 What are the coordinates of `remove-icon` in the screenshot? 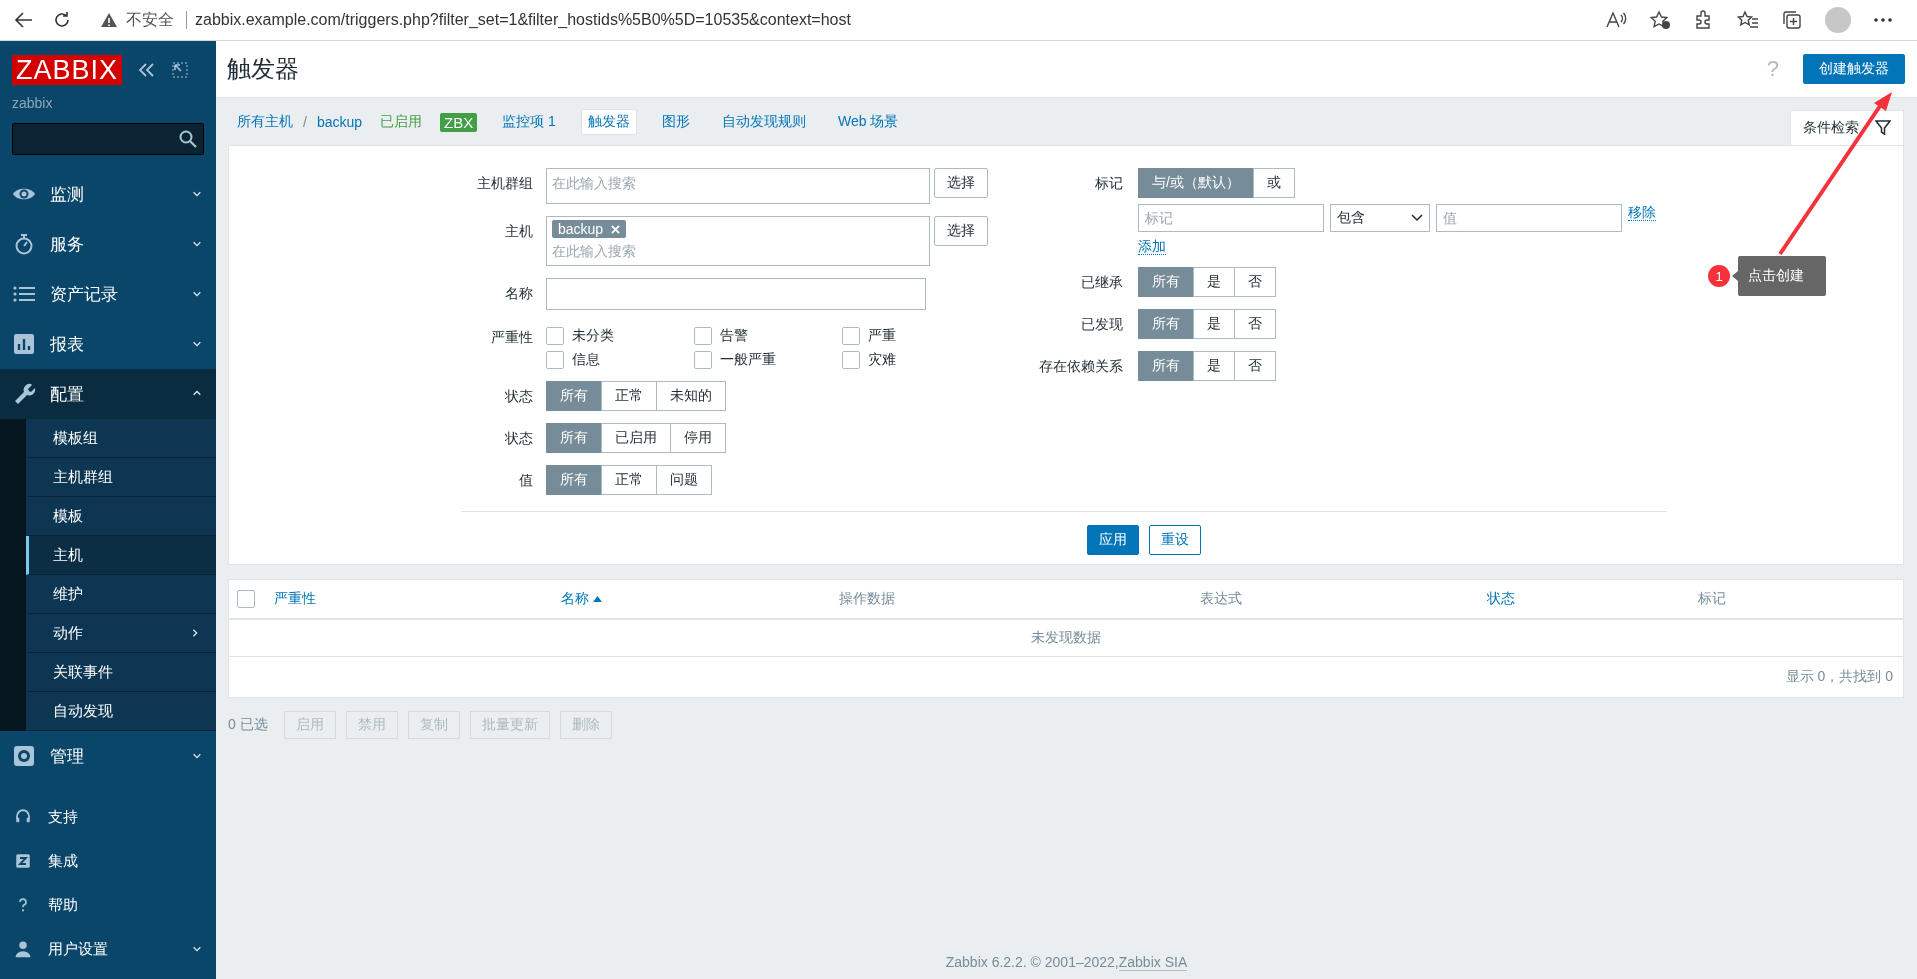 It's located at (616, 229).